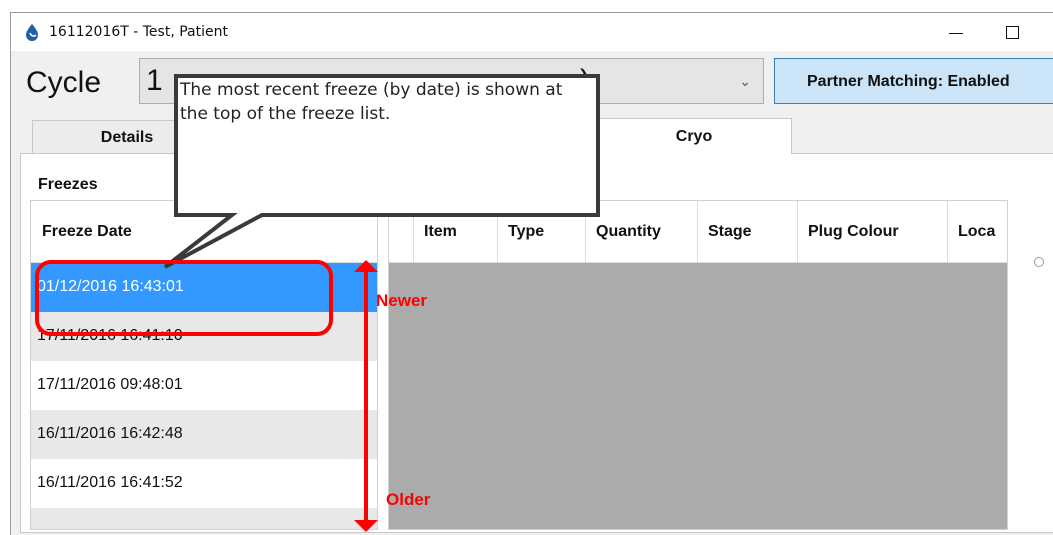  I want to click on partner-matching-button: Partner Matching: Enabled, so click(913, 81).